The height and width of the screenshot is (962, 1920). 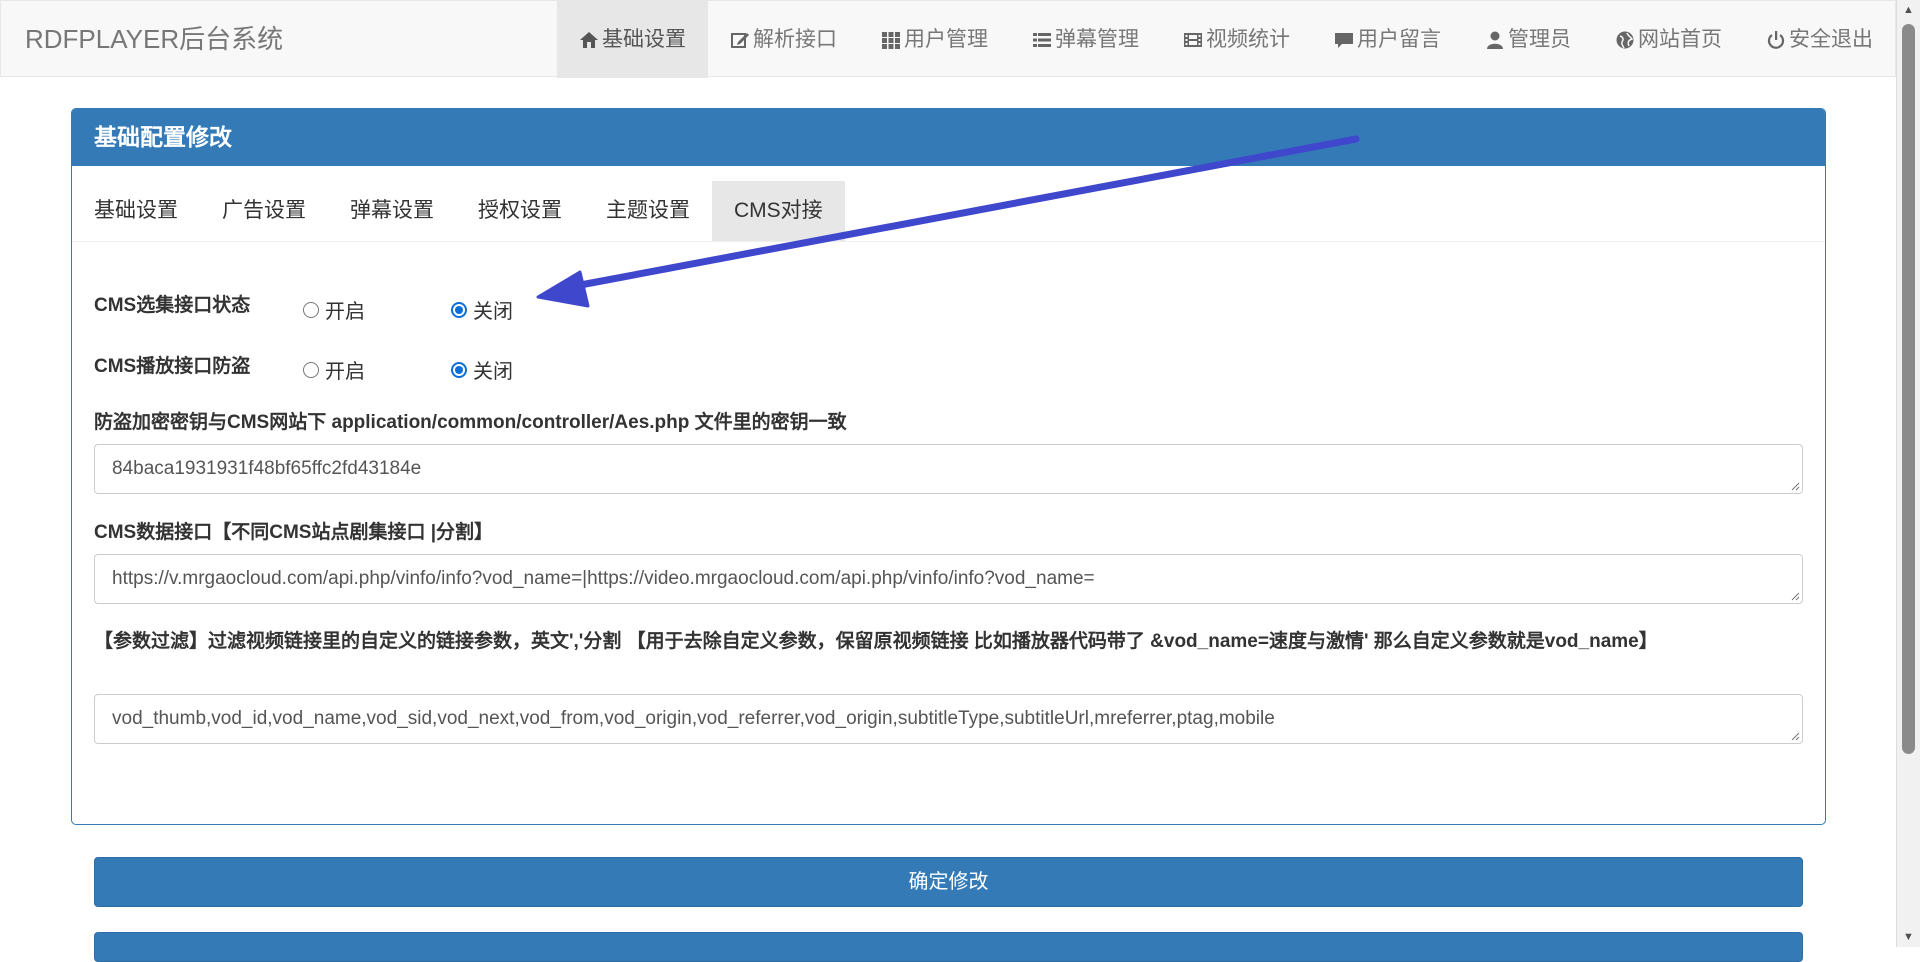 What do you see at coordinates (311, 369) in the screenshot?
I see `cms-antitheft-on-radio` at bounding box center [311, 369].